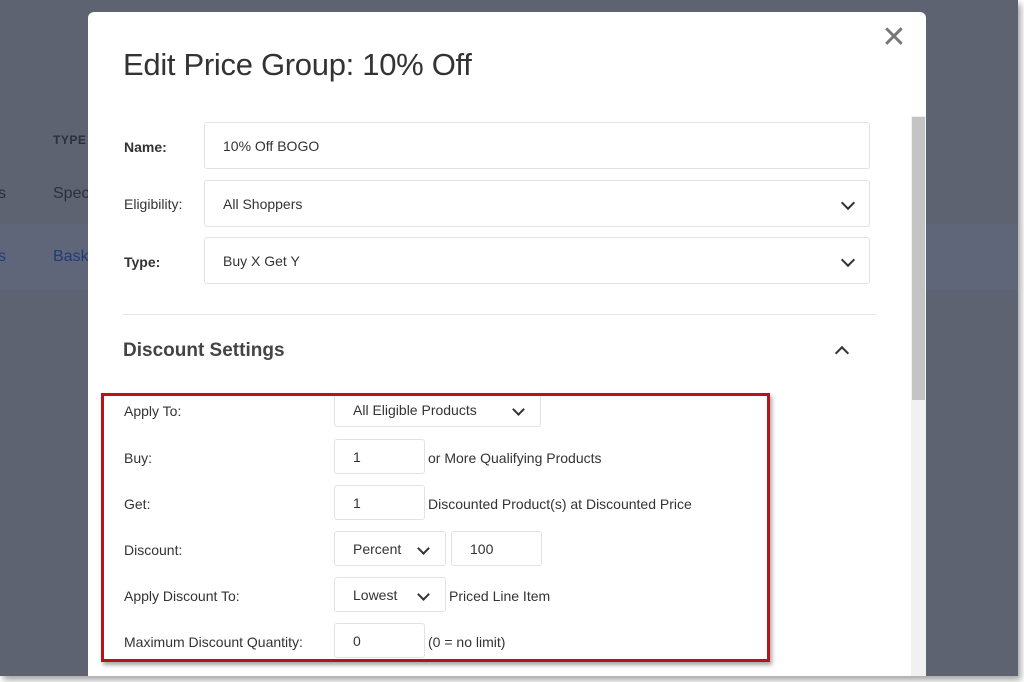  Describe the element at coordinates (271, 145) in the screenshot. I see `name-input-value: 10% Off BOGO` at that location.